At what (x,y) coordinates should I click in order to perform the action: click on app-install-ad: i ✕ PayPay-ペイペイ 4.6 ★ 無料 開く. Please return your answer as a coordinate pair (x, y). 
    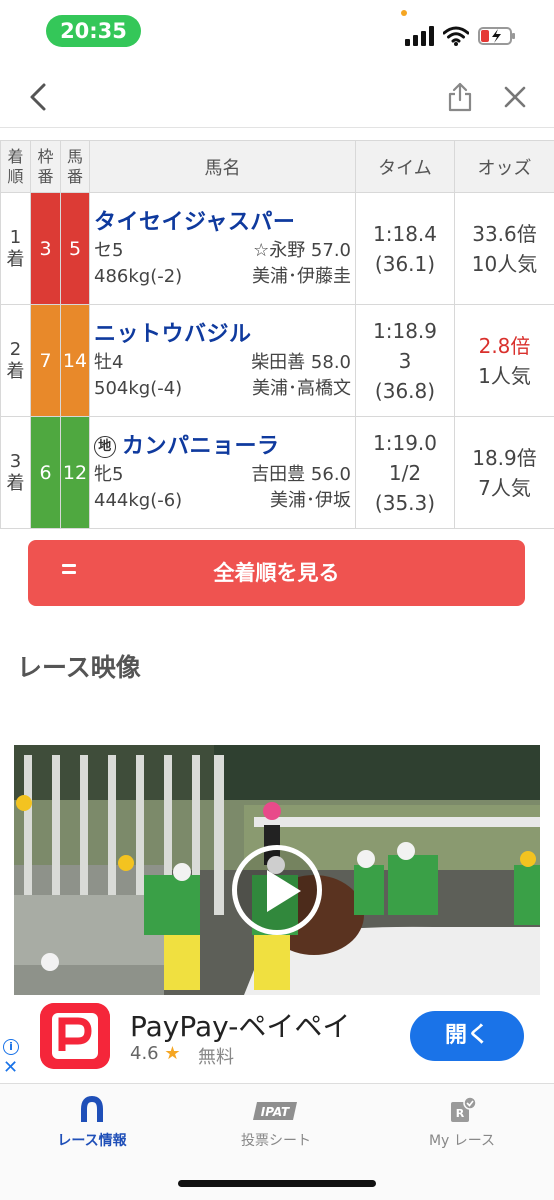
    Looking at the image, I should click on (277, 1039).